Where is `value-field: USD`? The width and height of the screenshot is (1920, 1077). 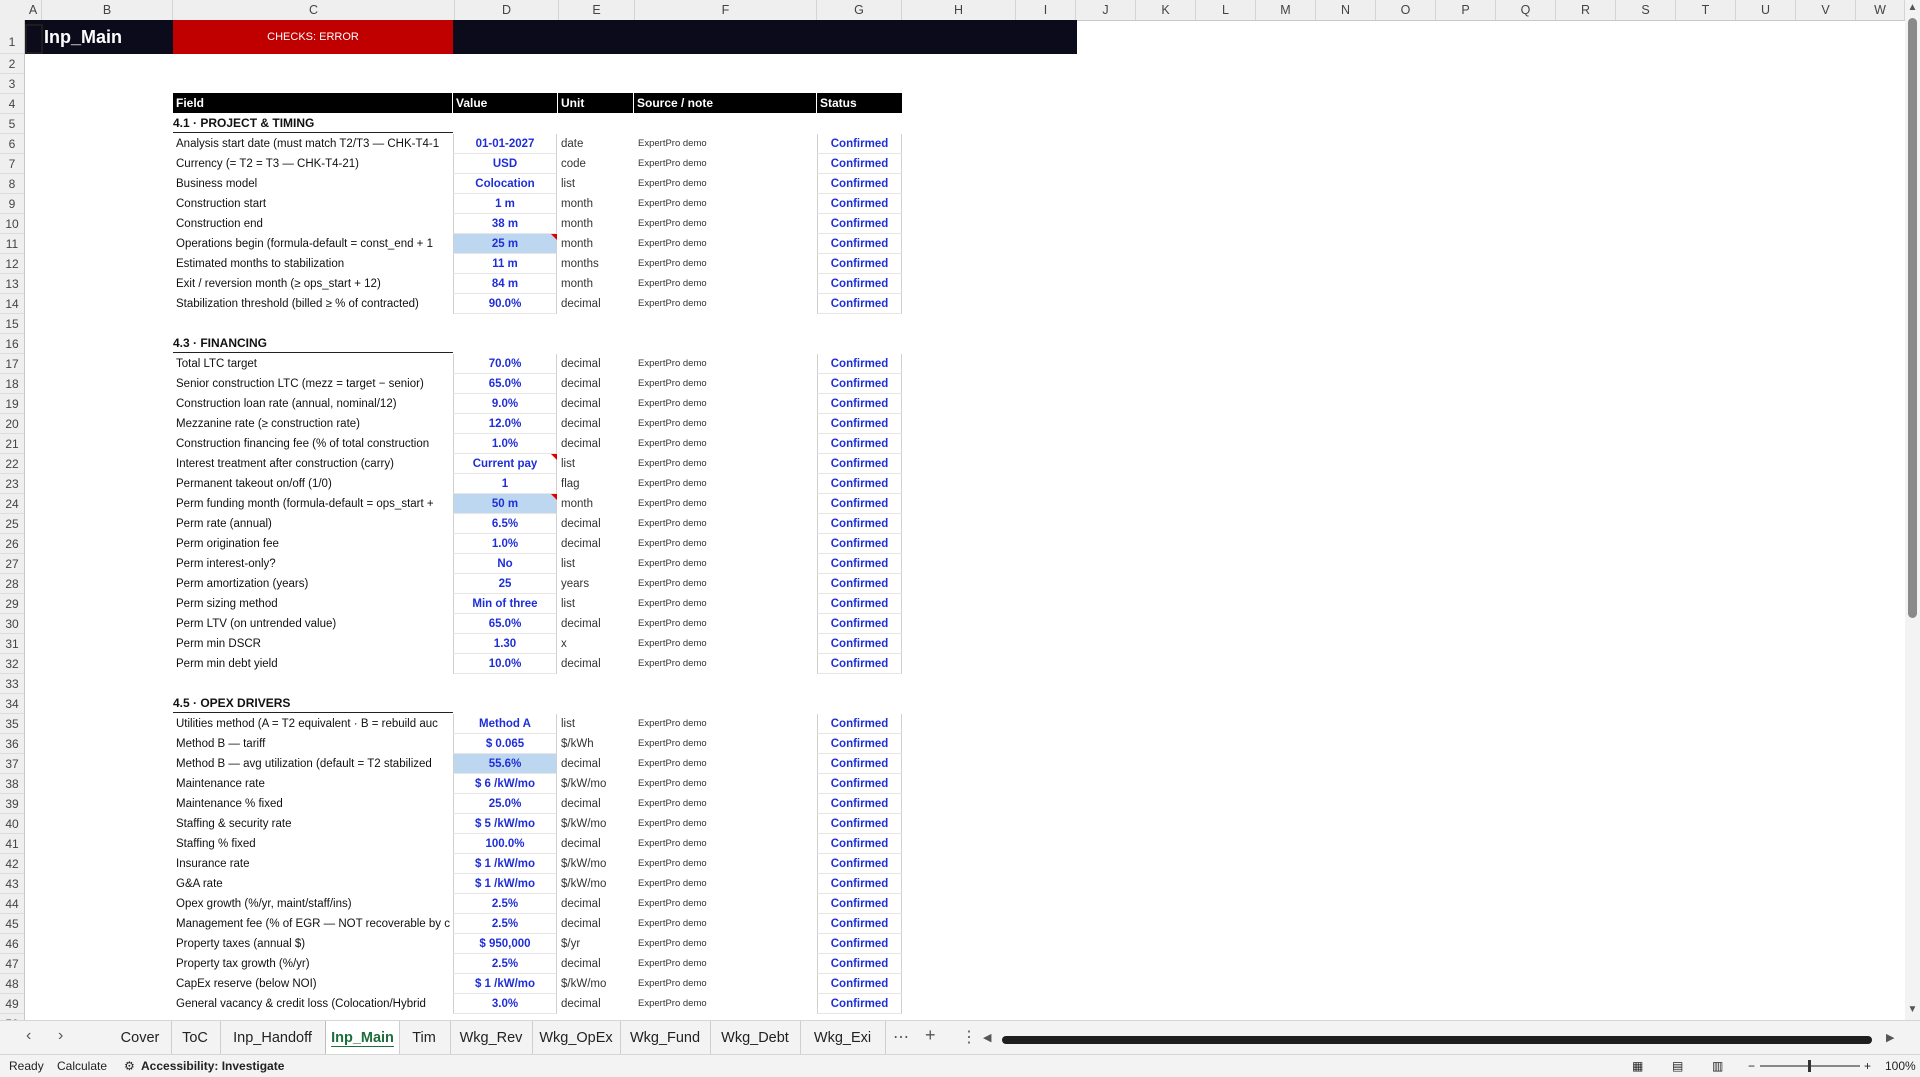 value-field: USD is located at coordinates (505, 164).